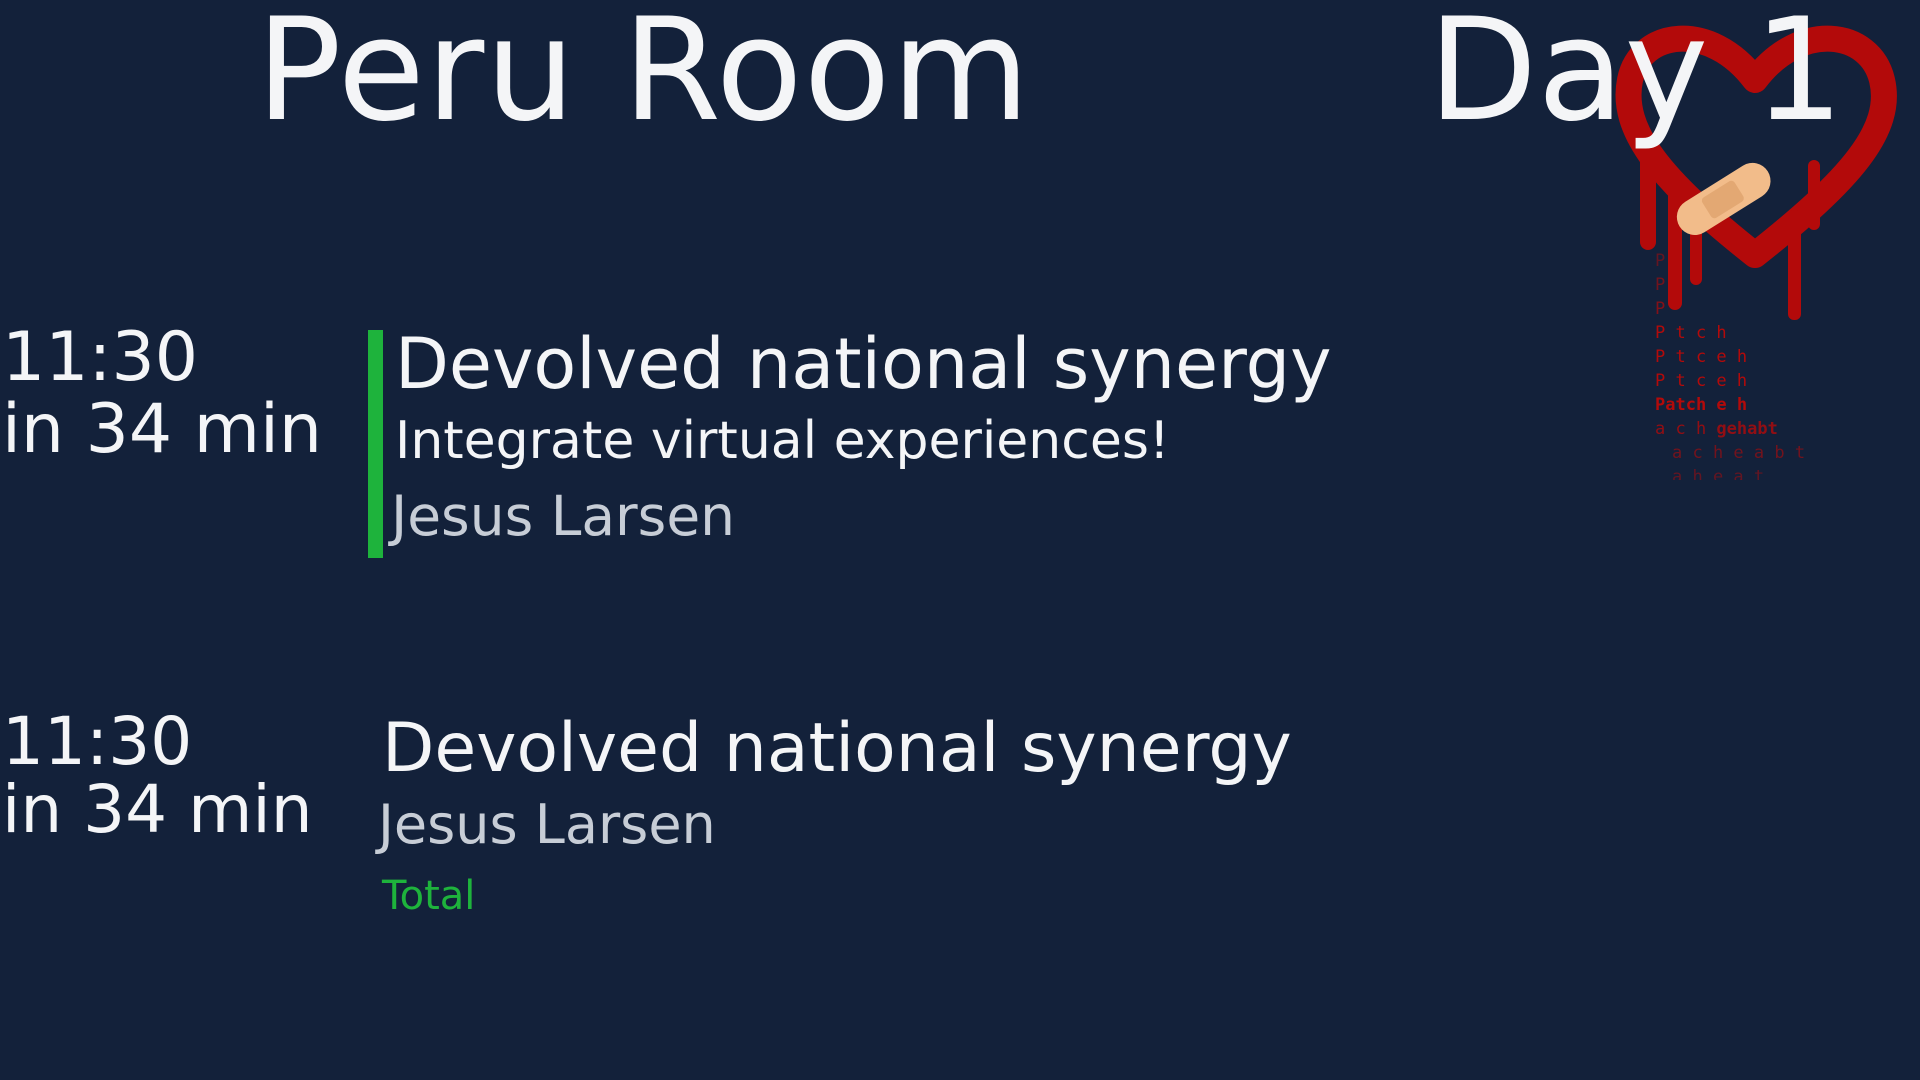  What do you see at coordinates (1718, 473) in the screenshot?
I see `svg-text: a h e a t` at bounding box center [1718, 473].